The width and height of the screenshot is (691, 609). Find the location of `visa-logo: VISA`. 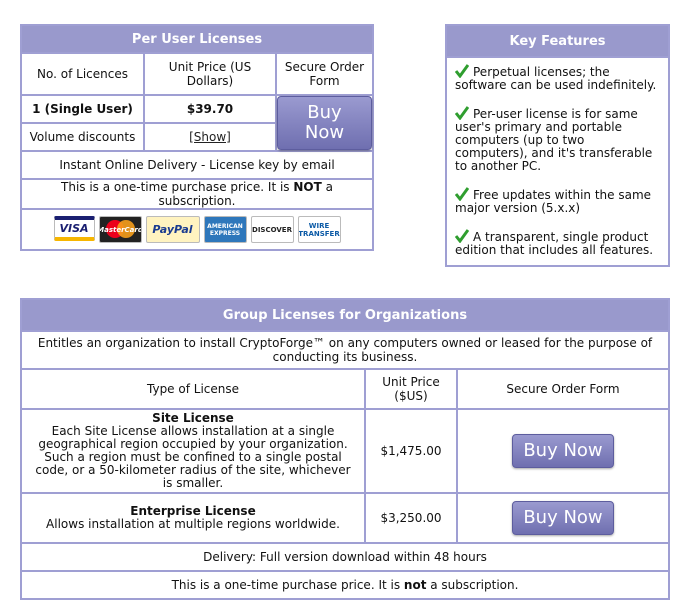

visa-logo: VISA is located at coordinates (74, 228).